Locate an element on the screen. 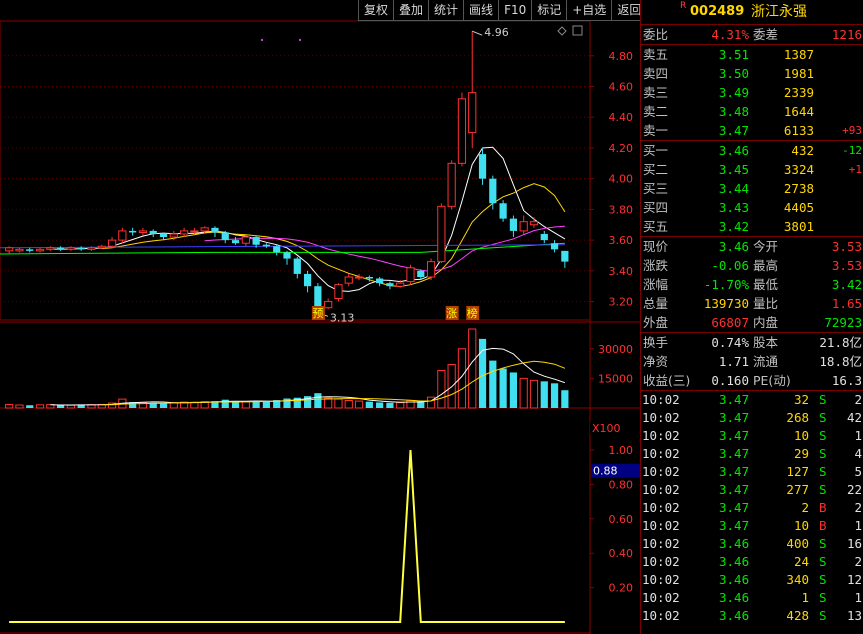  tick-row: 10:02 3.47 10 S 1 is located at coordinates (752, 436).